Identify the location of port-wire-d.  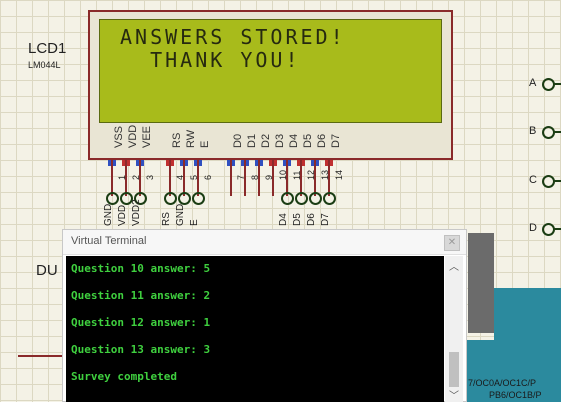
(557, 229).